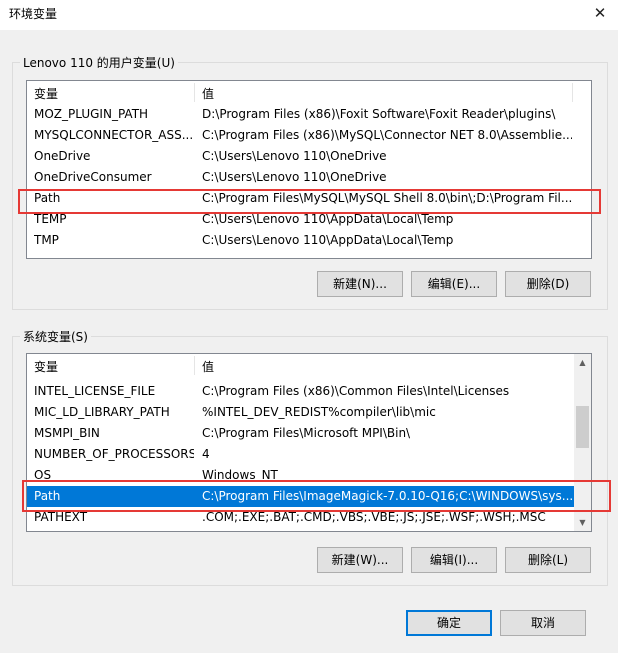 The image size is (618, 653). Describe the element at coordinates (67, 433) in the screenshot. I see `variable-name: MSMPI_BIN` at that location.